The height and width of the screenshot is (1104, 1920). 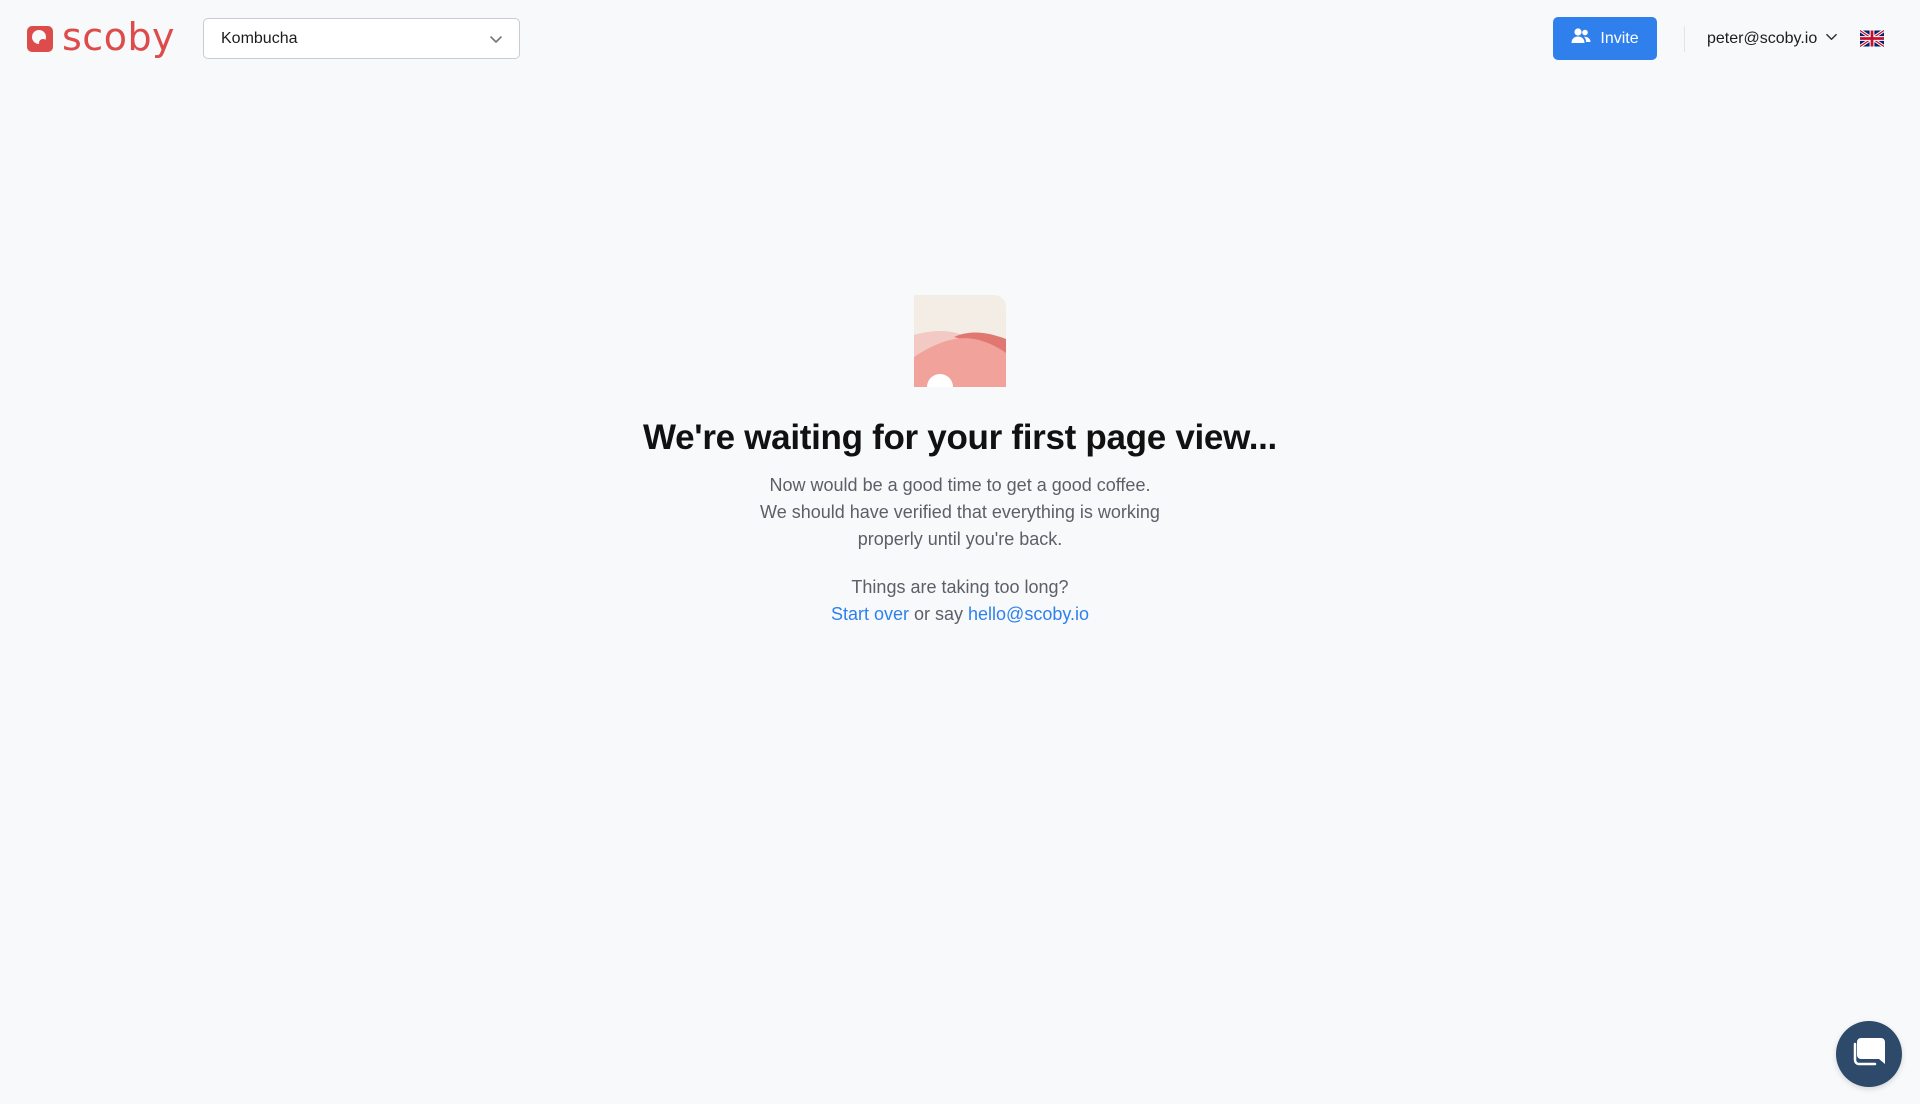 I want to click on scoby-logo: scoby, so click(x=100, y=39).